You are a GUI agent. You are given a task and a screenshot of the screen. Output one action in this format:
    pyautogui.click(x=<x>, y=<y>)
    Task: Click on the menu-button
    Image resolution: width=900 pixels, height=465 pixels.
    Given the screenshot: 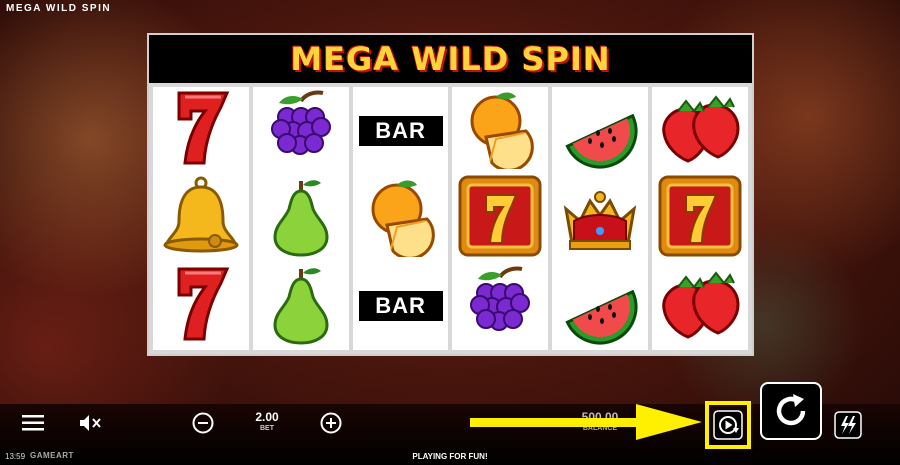 What is the action you would take?
    pyautogui.click(x=33, y=423)
    